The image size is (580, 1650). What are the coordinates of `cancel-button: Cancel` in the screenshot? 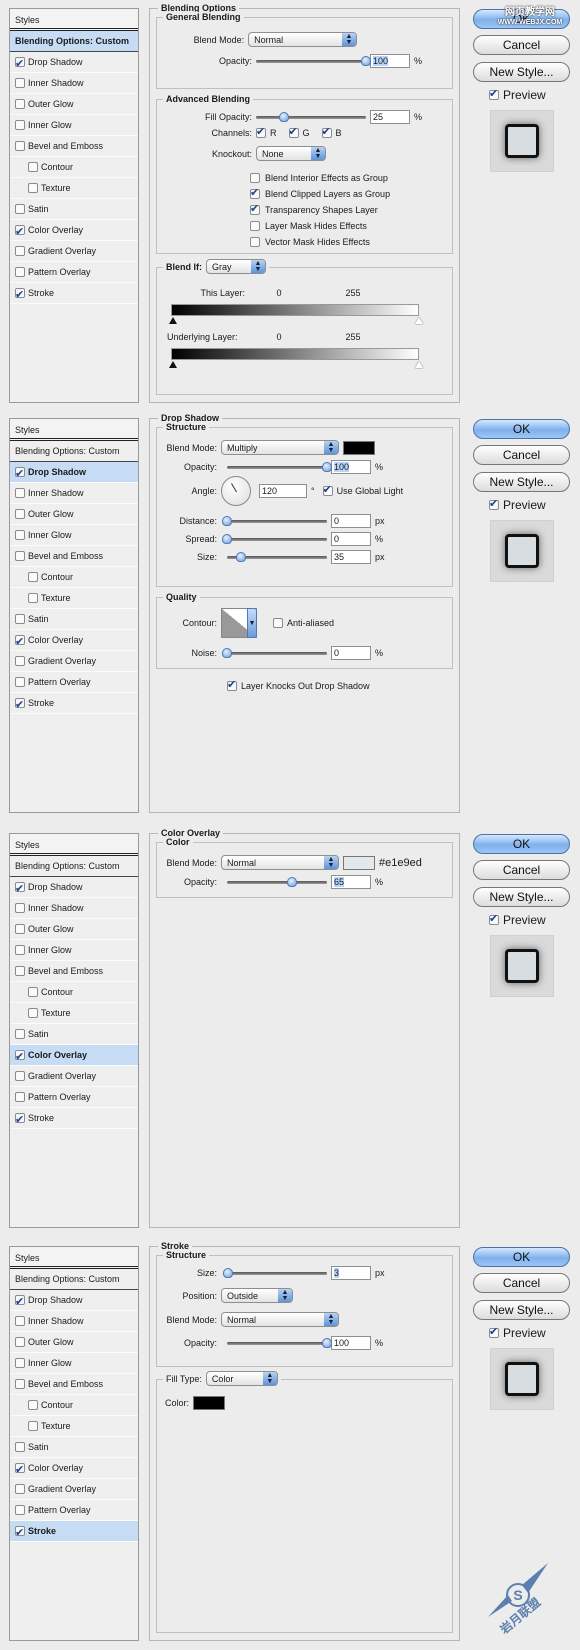 It's located at (521, 455).